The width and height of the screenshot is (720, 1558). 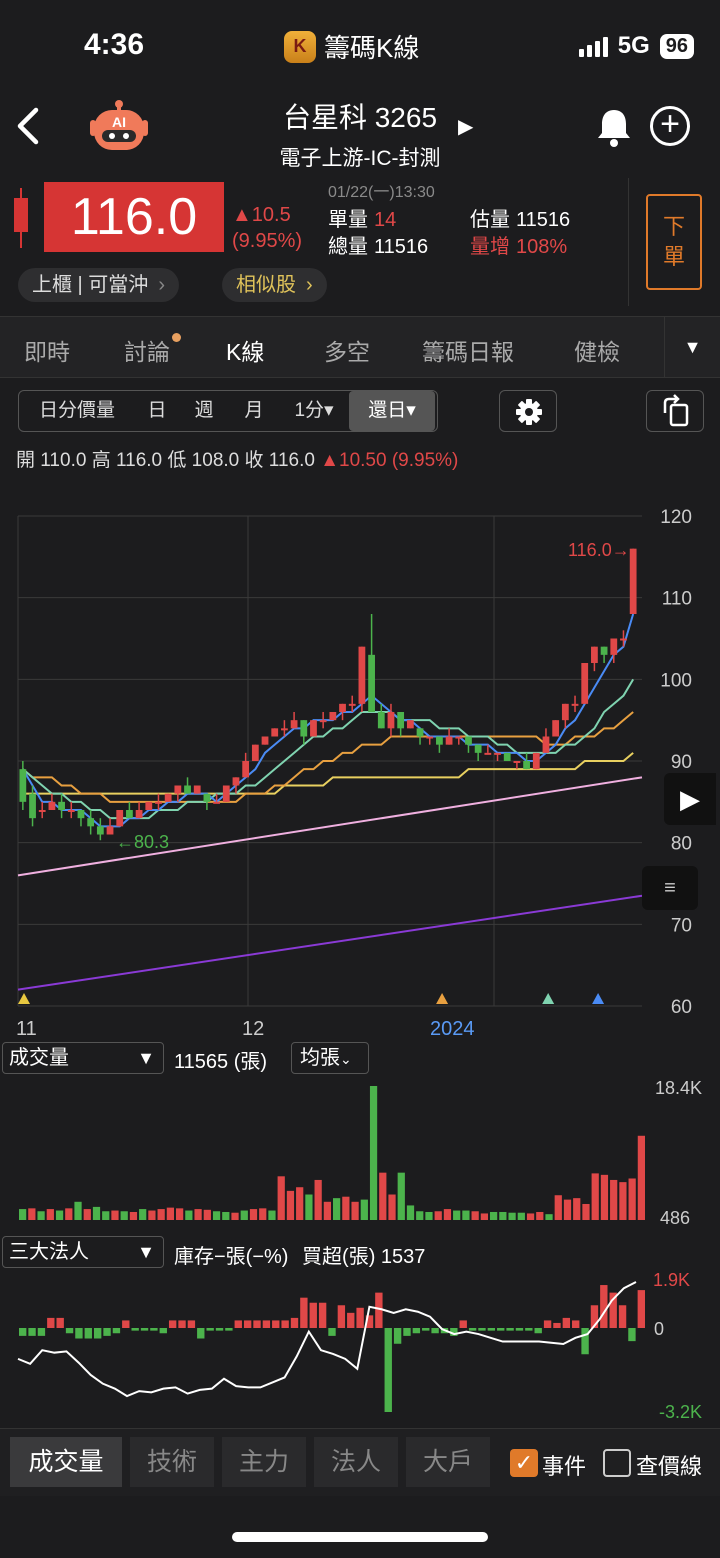 I want to click on add-watchlist-icon: +, so click(x=670, y=126).